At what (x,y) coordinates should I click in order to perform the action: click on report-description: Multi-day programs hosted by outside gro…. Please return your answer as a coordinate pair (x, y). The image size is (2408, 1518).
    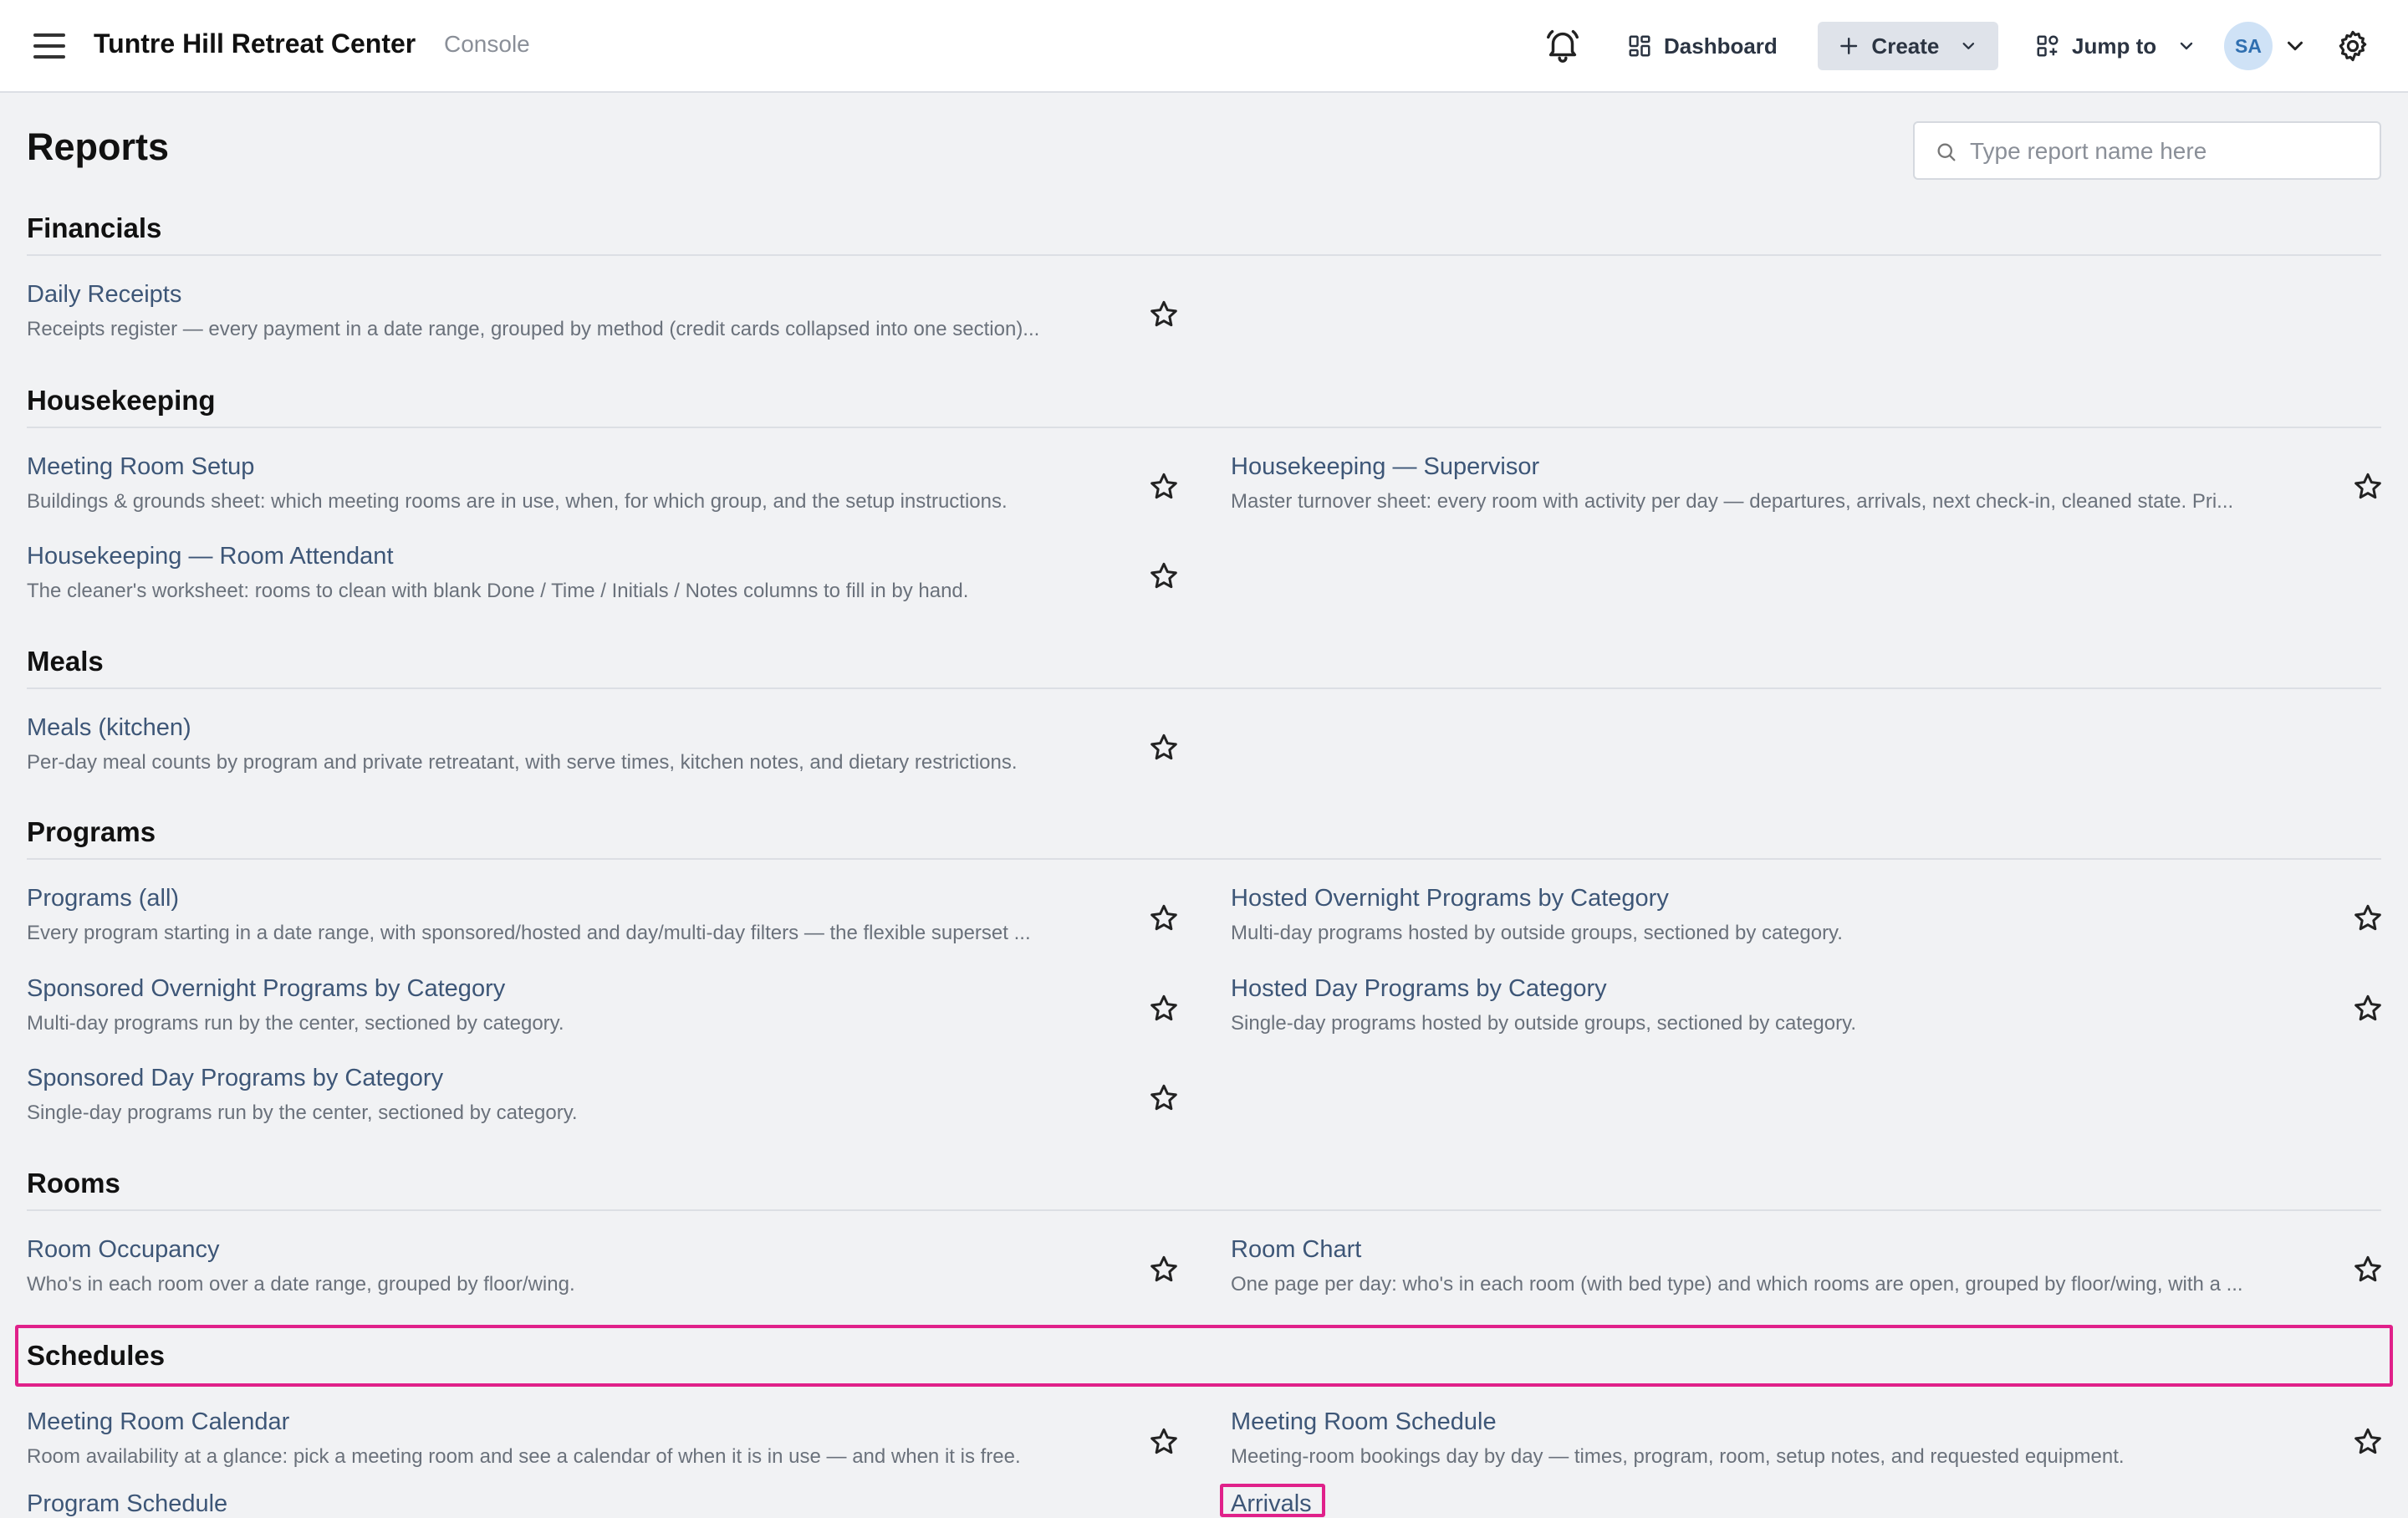
    Looking at the image, I should click on (1537, 933).